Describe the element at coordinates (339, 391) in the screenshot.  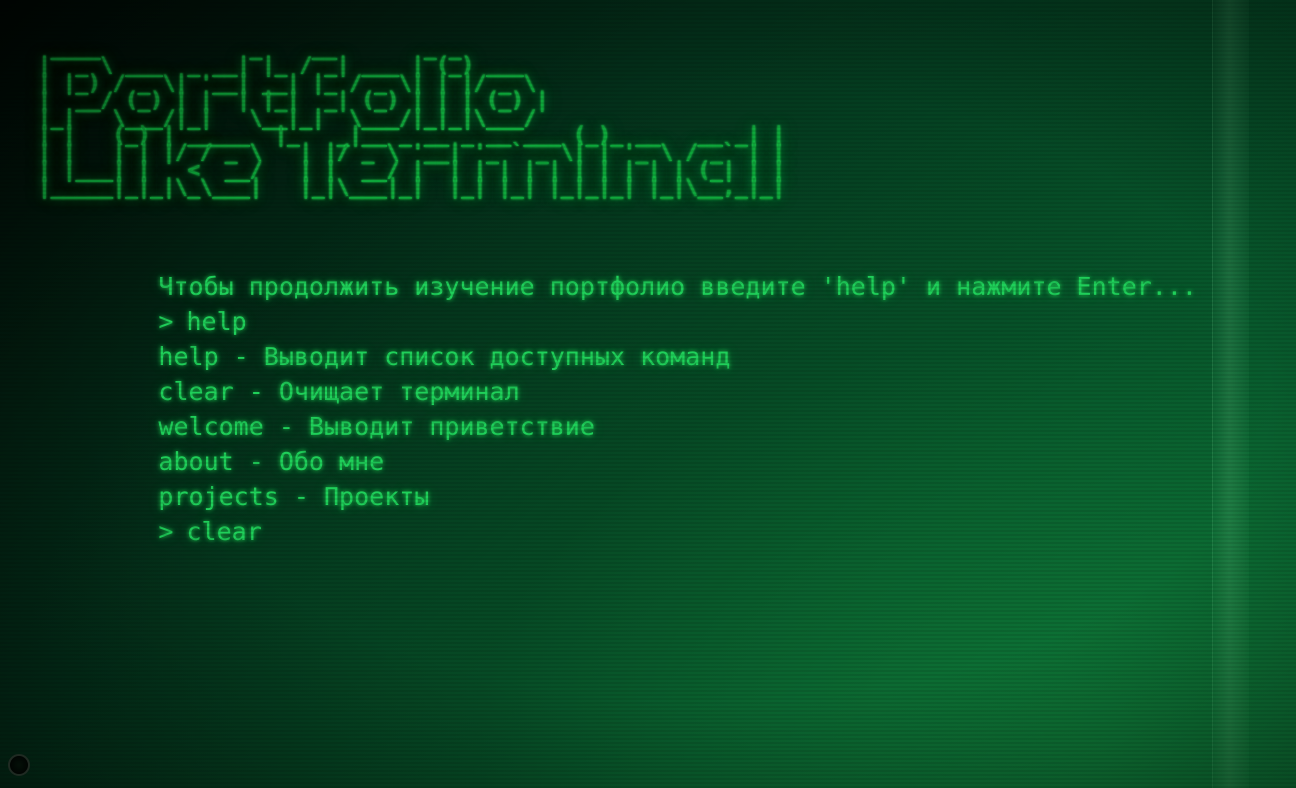
I see `output-text: clear - Очищает терминал` at that location.